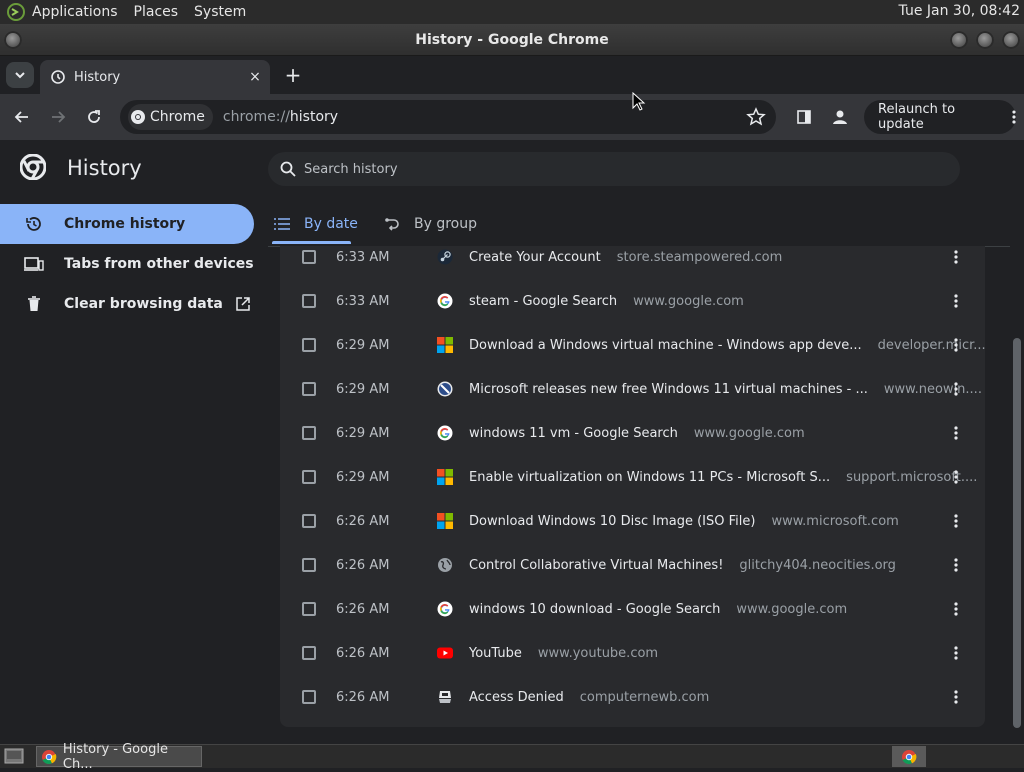 The width and height of the screenshot is (1024, 772). I want to click on search-icon, so click(288, 169).